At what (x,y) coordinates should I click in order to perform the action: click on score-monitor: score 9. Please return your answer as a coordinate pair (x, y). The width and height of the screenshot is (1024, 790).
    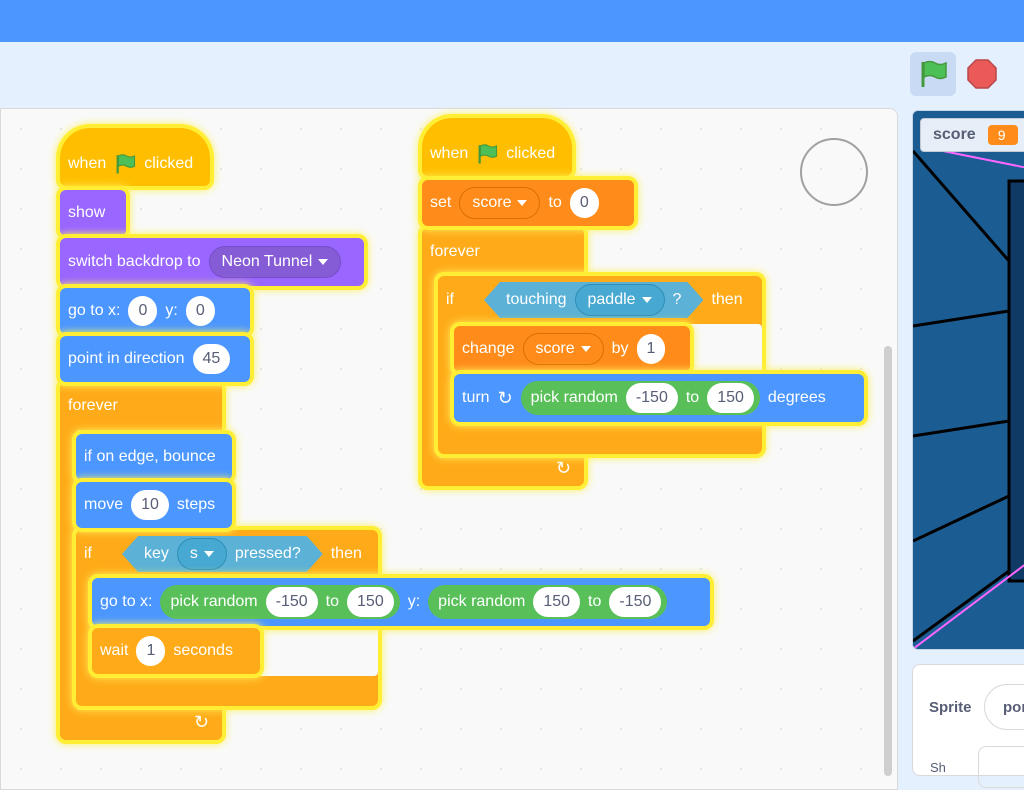
    Looking at the image, I should click on (972, 135).